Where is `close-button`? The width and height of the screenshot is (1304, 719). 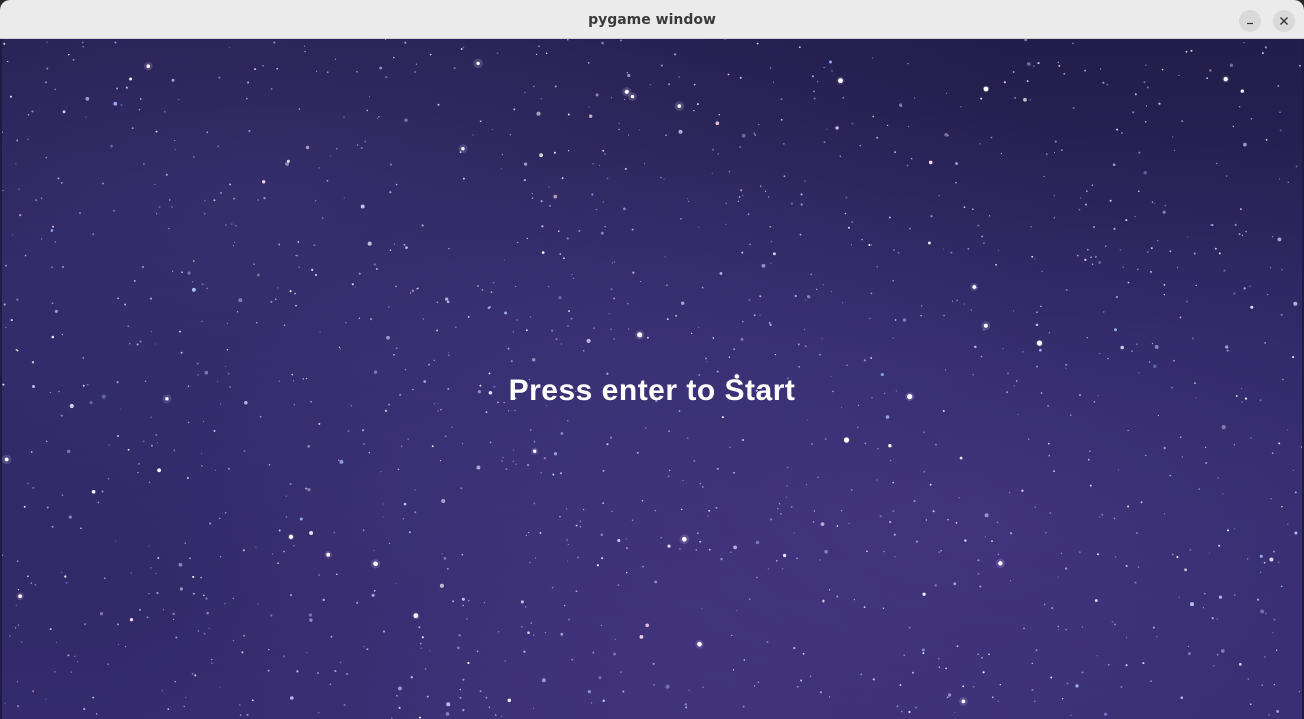 close-button is located at coordinates (1284, 21).